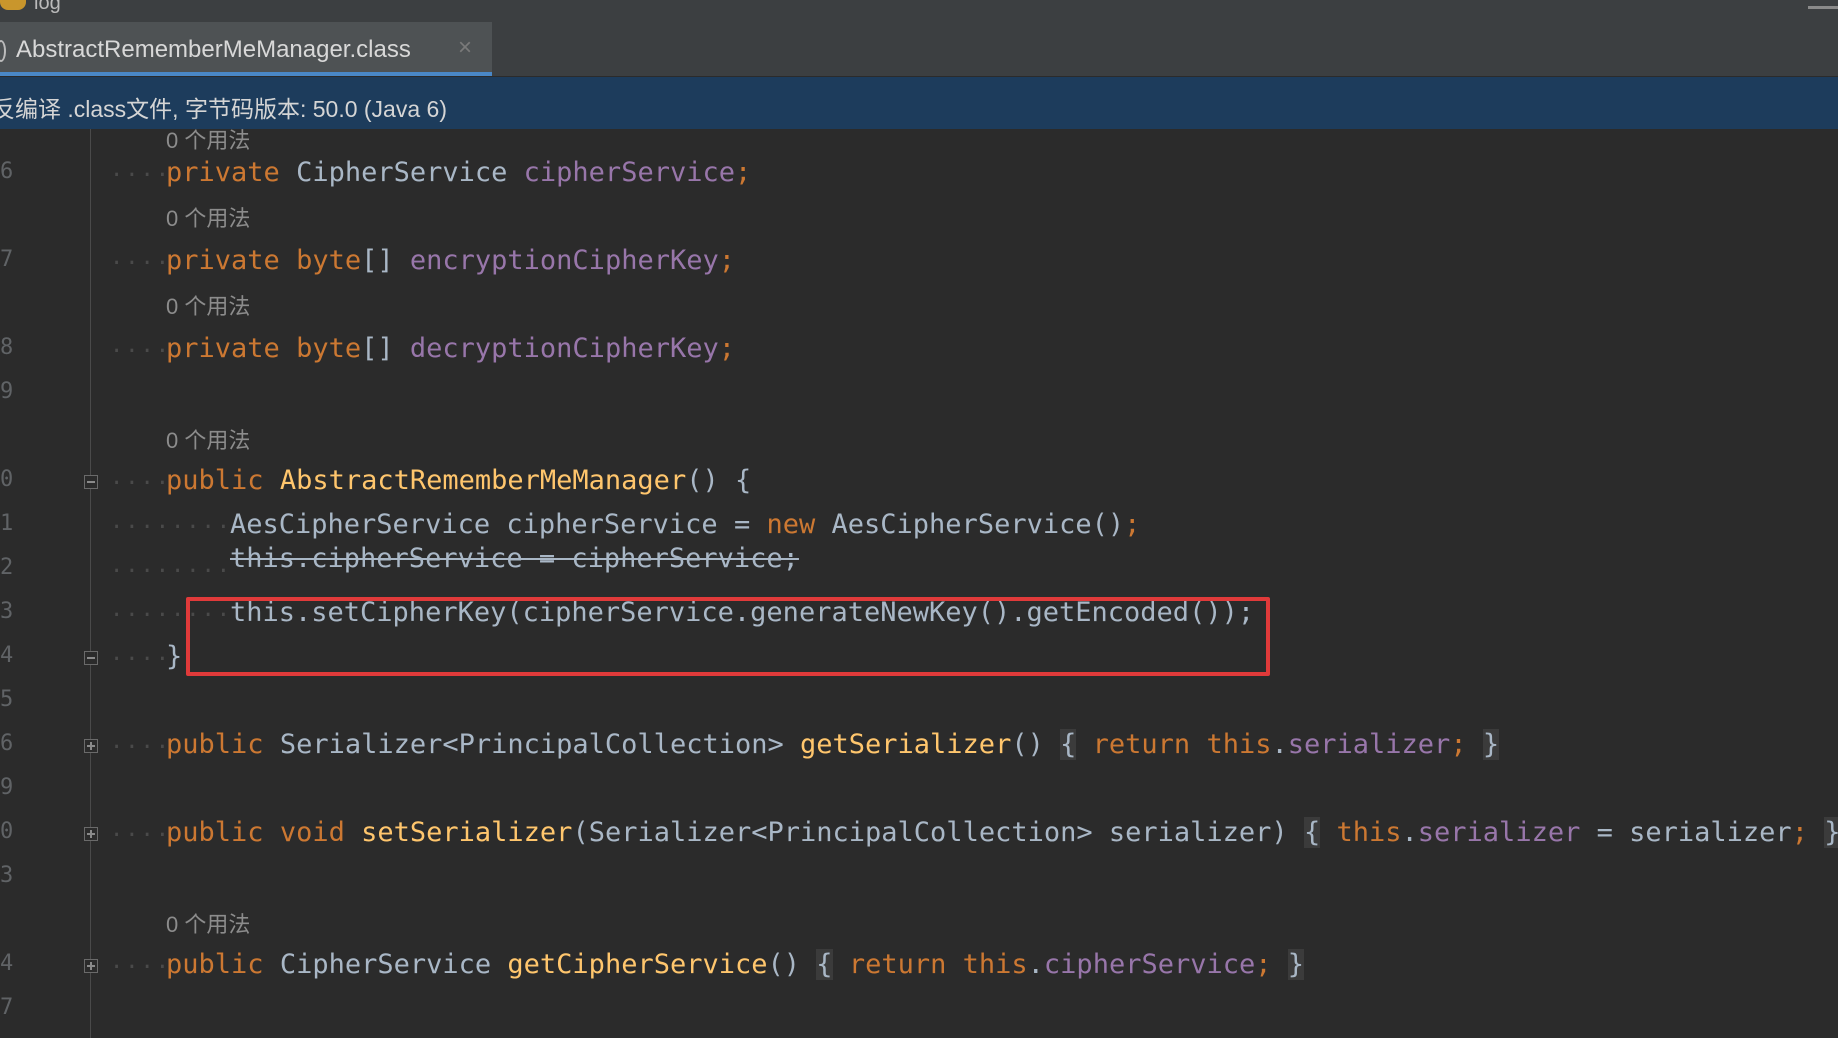 This screenshot has height=1038, width=1838. What do you see at coordinates (919, 49) in the screenshot?
I see `editor-tab-bar: AbstractRememberMeManager.class ×` at bounding box center [919, 49].